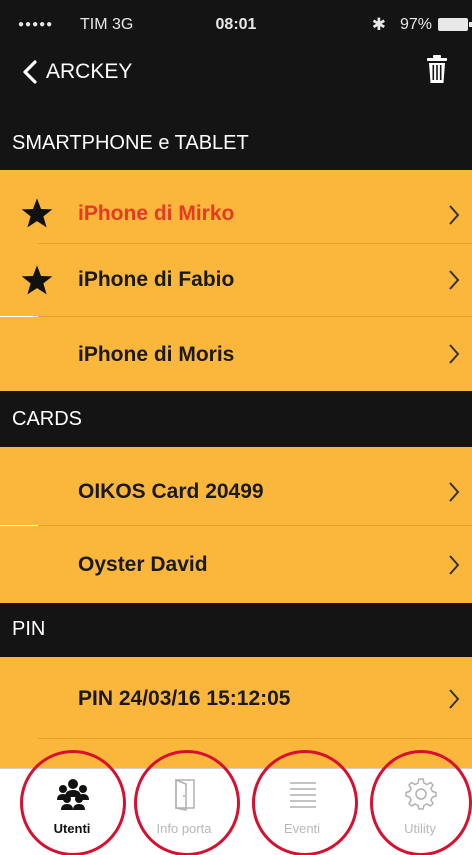 Image resolution: width=472 pixels, height=855 pixels. What do you see at coordinates (255, 738) in the screenshot?
I see `row-divider` at bounding box center [255, 738].